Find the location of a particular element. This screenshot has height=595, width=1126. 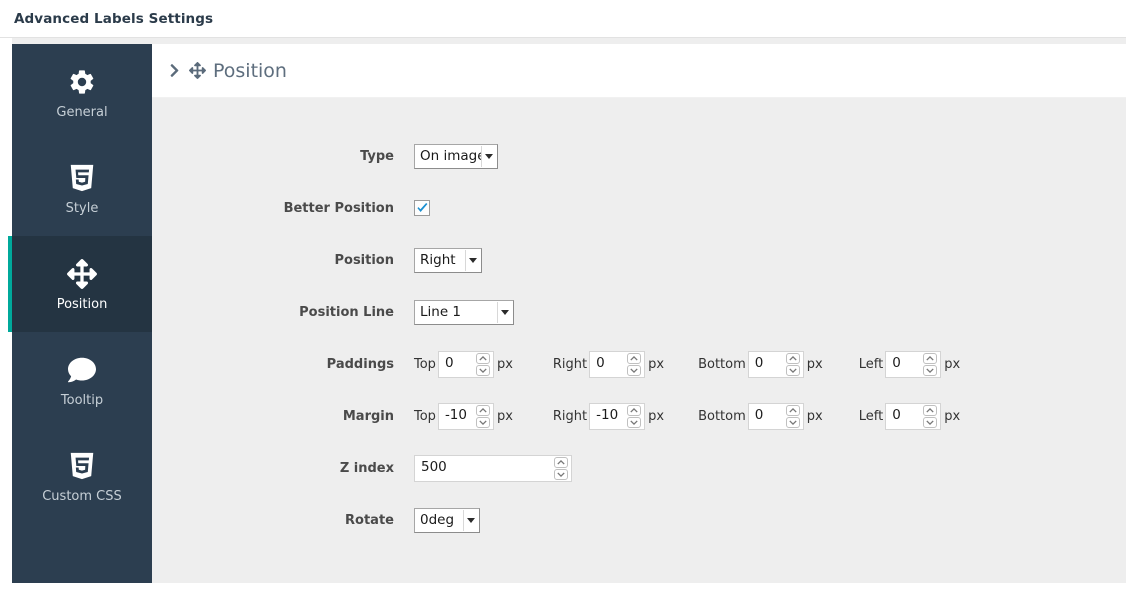

sidebar-item-tooltip: Tooltip is located at coordinates (82, 380).